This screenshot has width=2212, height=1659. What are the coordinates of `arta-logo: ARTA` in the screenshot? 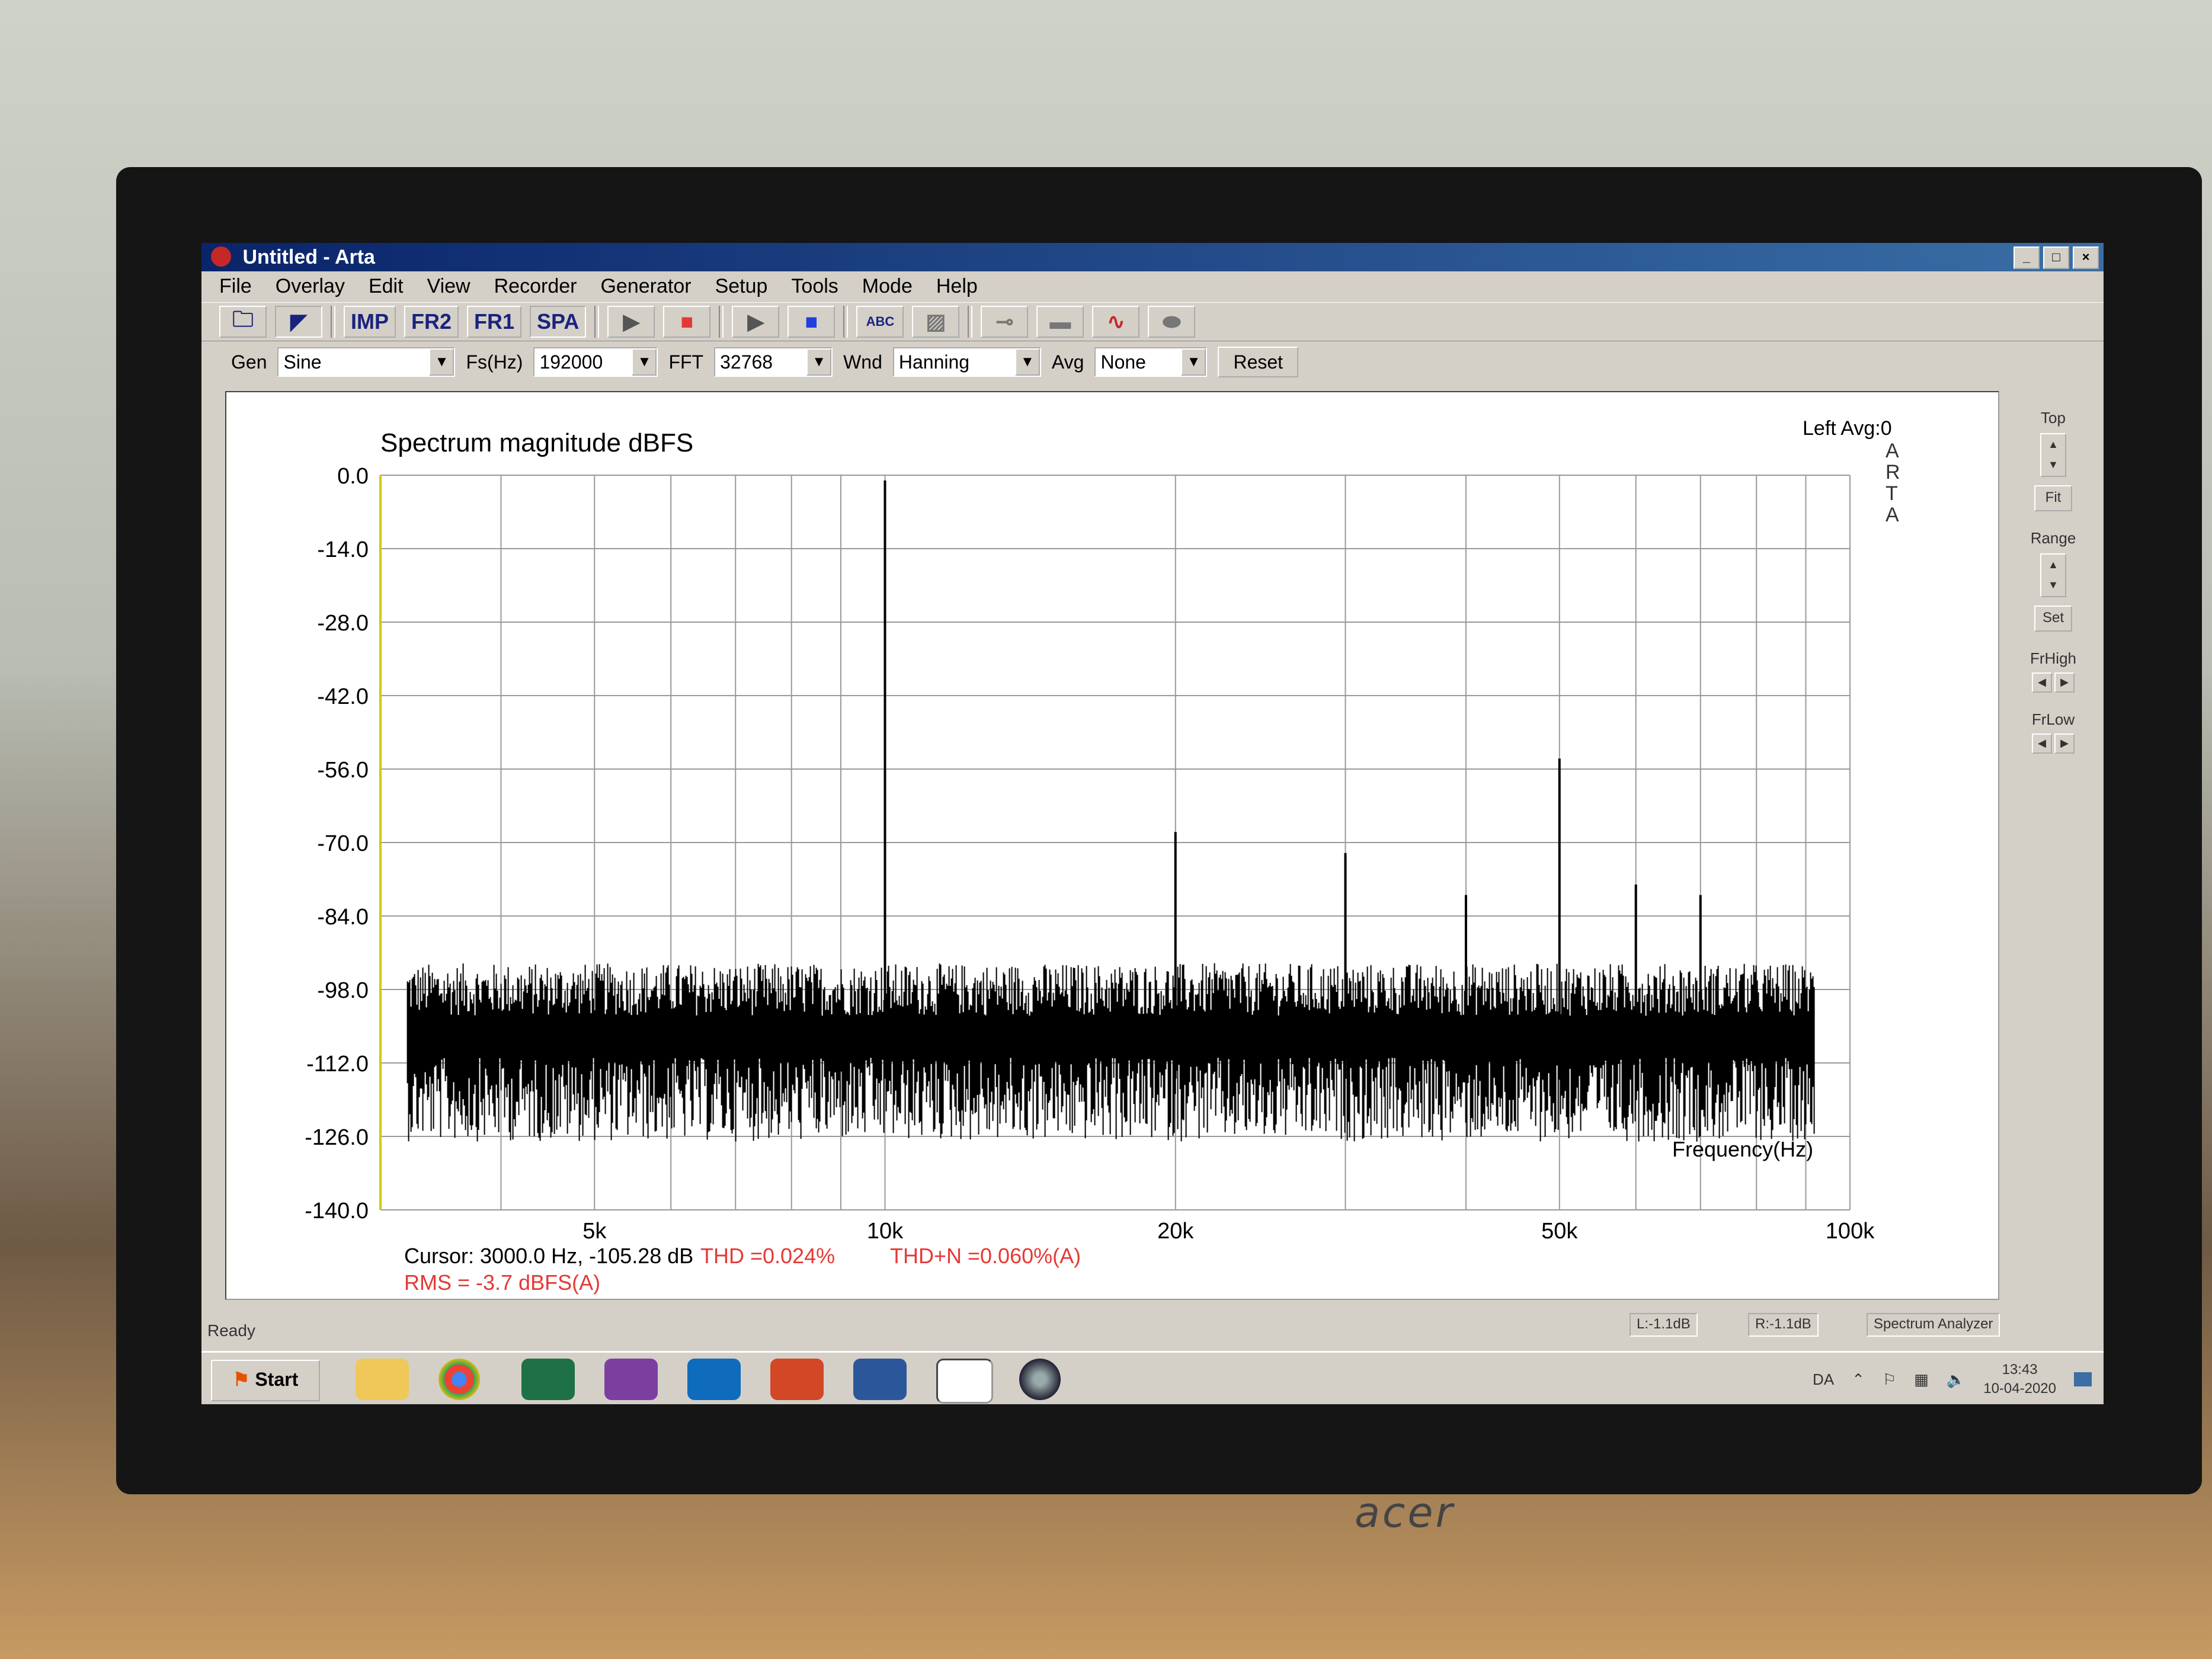 It's located at (1893, 483).